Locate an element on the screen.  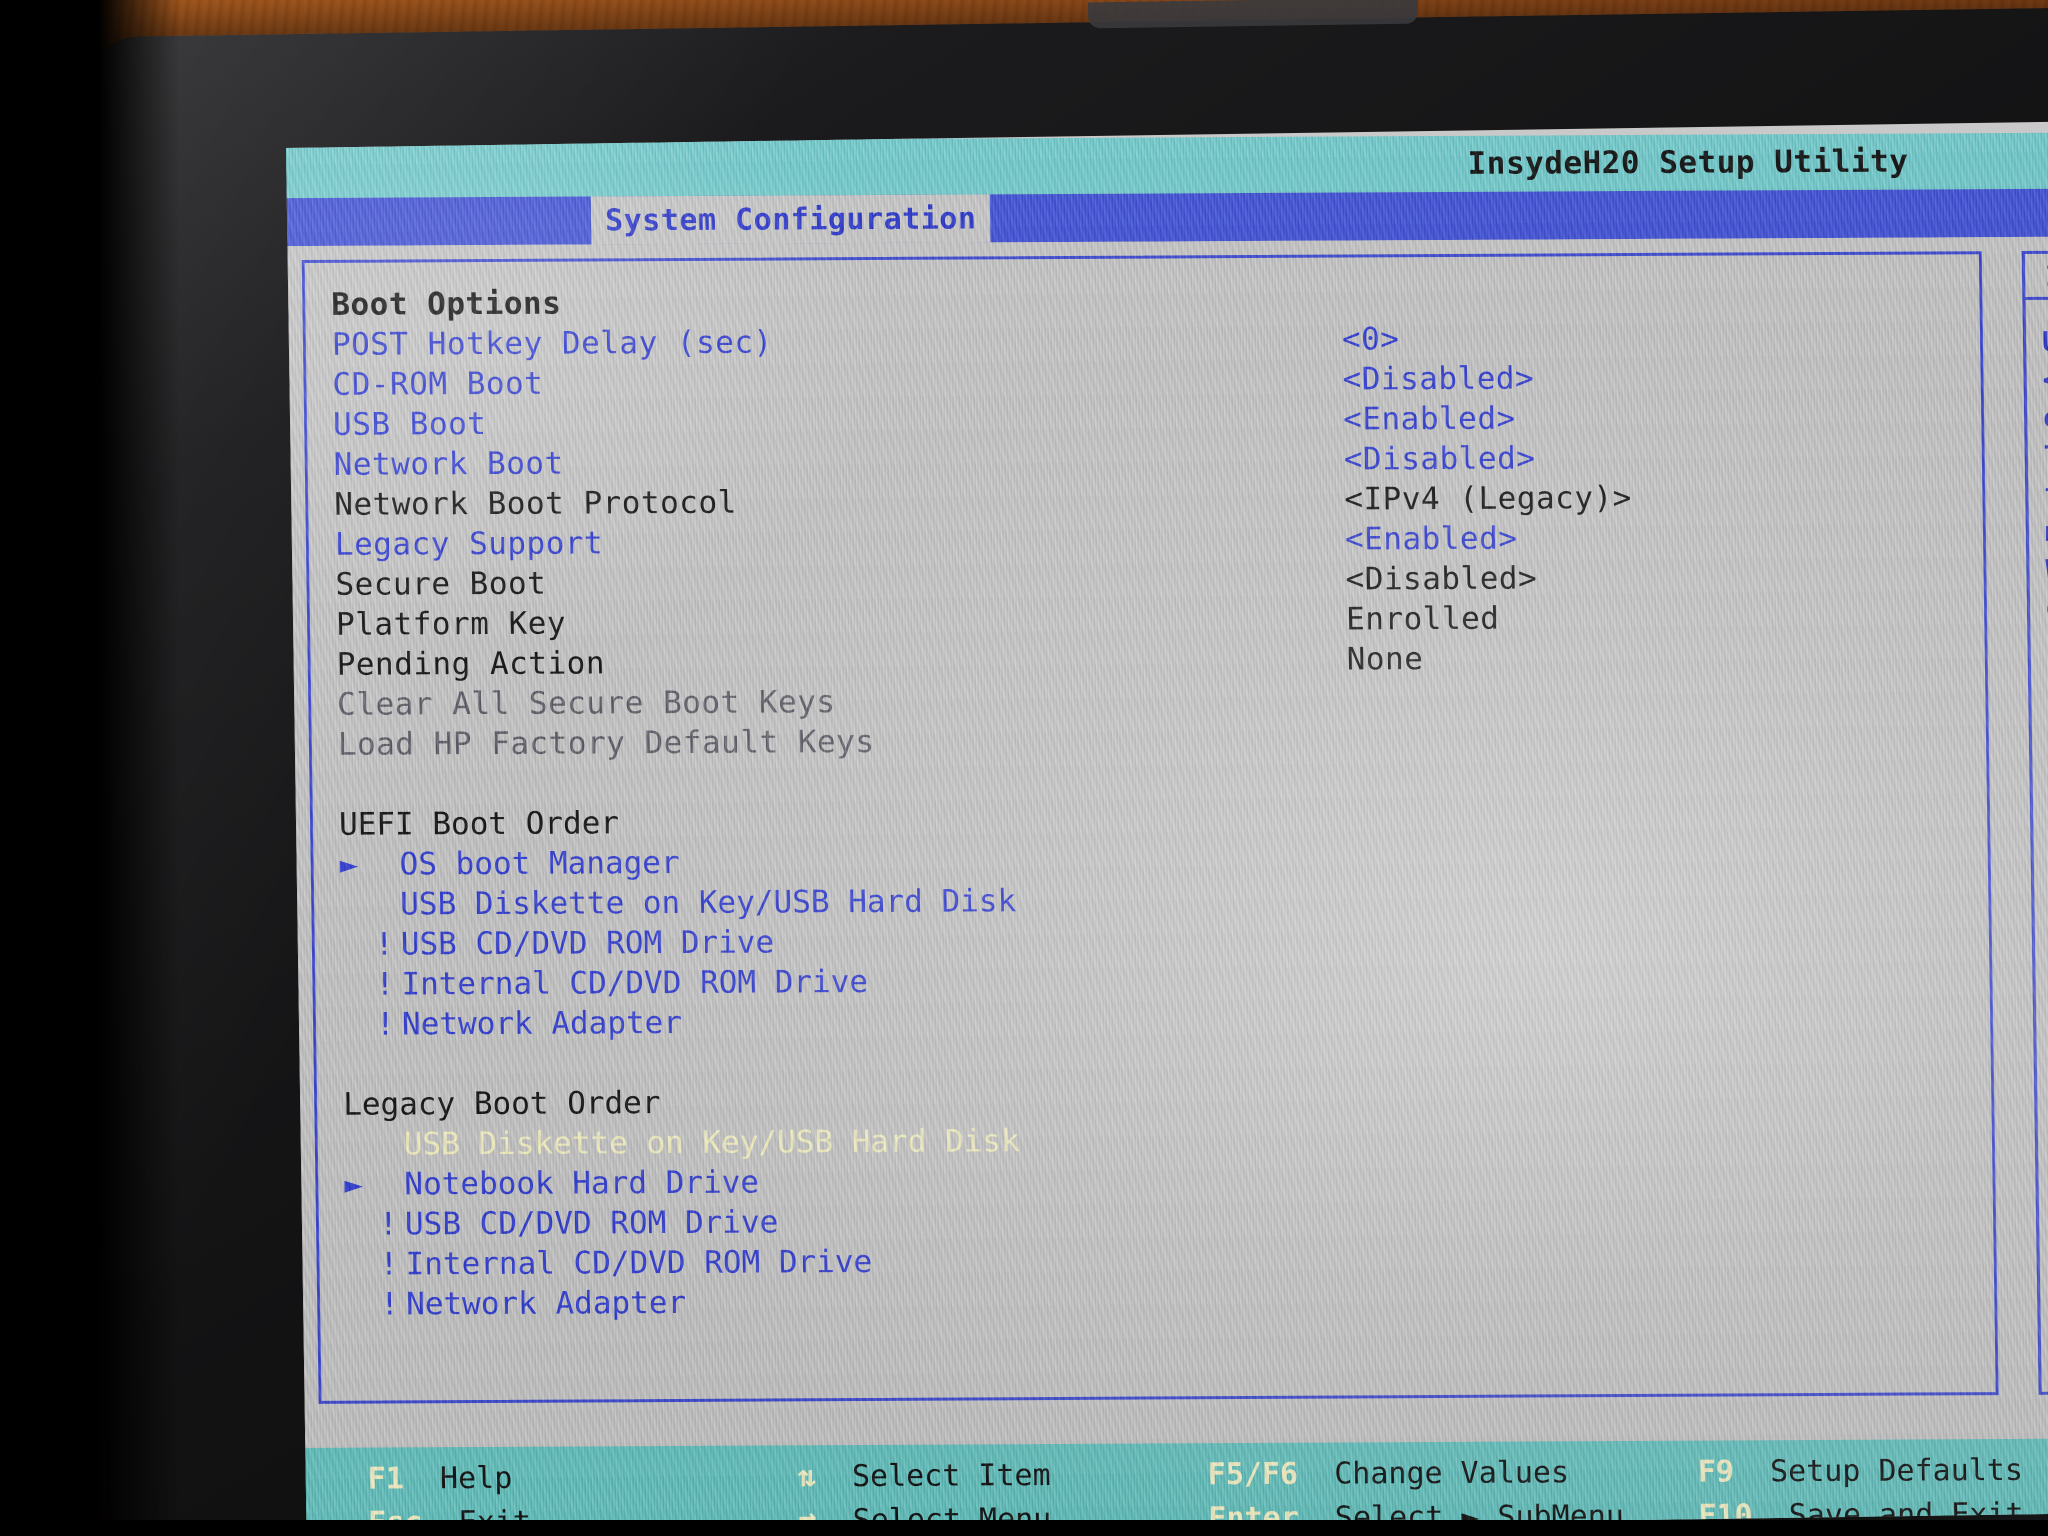
uefi-boot-order-item-4: ! Network Adapter is located at coordinates (1162, 1020).